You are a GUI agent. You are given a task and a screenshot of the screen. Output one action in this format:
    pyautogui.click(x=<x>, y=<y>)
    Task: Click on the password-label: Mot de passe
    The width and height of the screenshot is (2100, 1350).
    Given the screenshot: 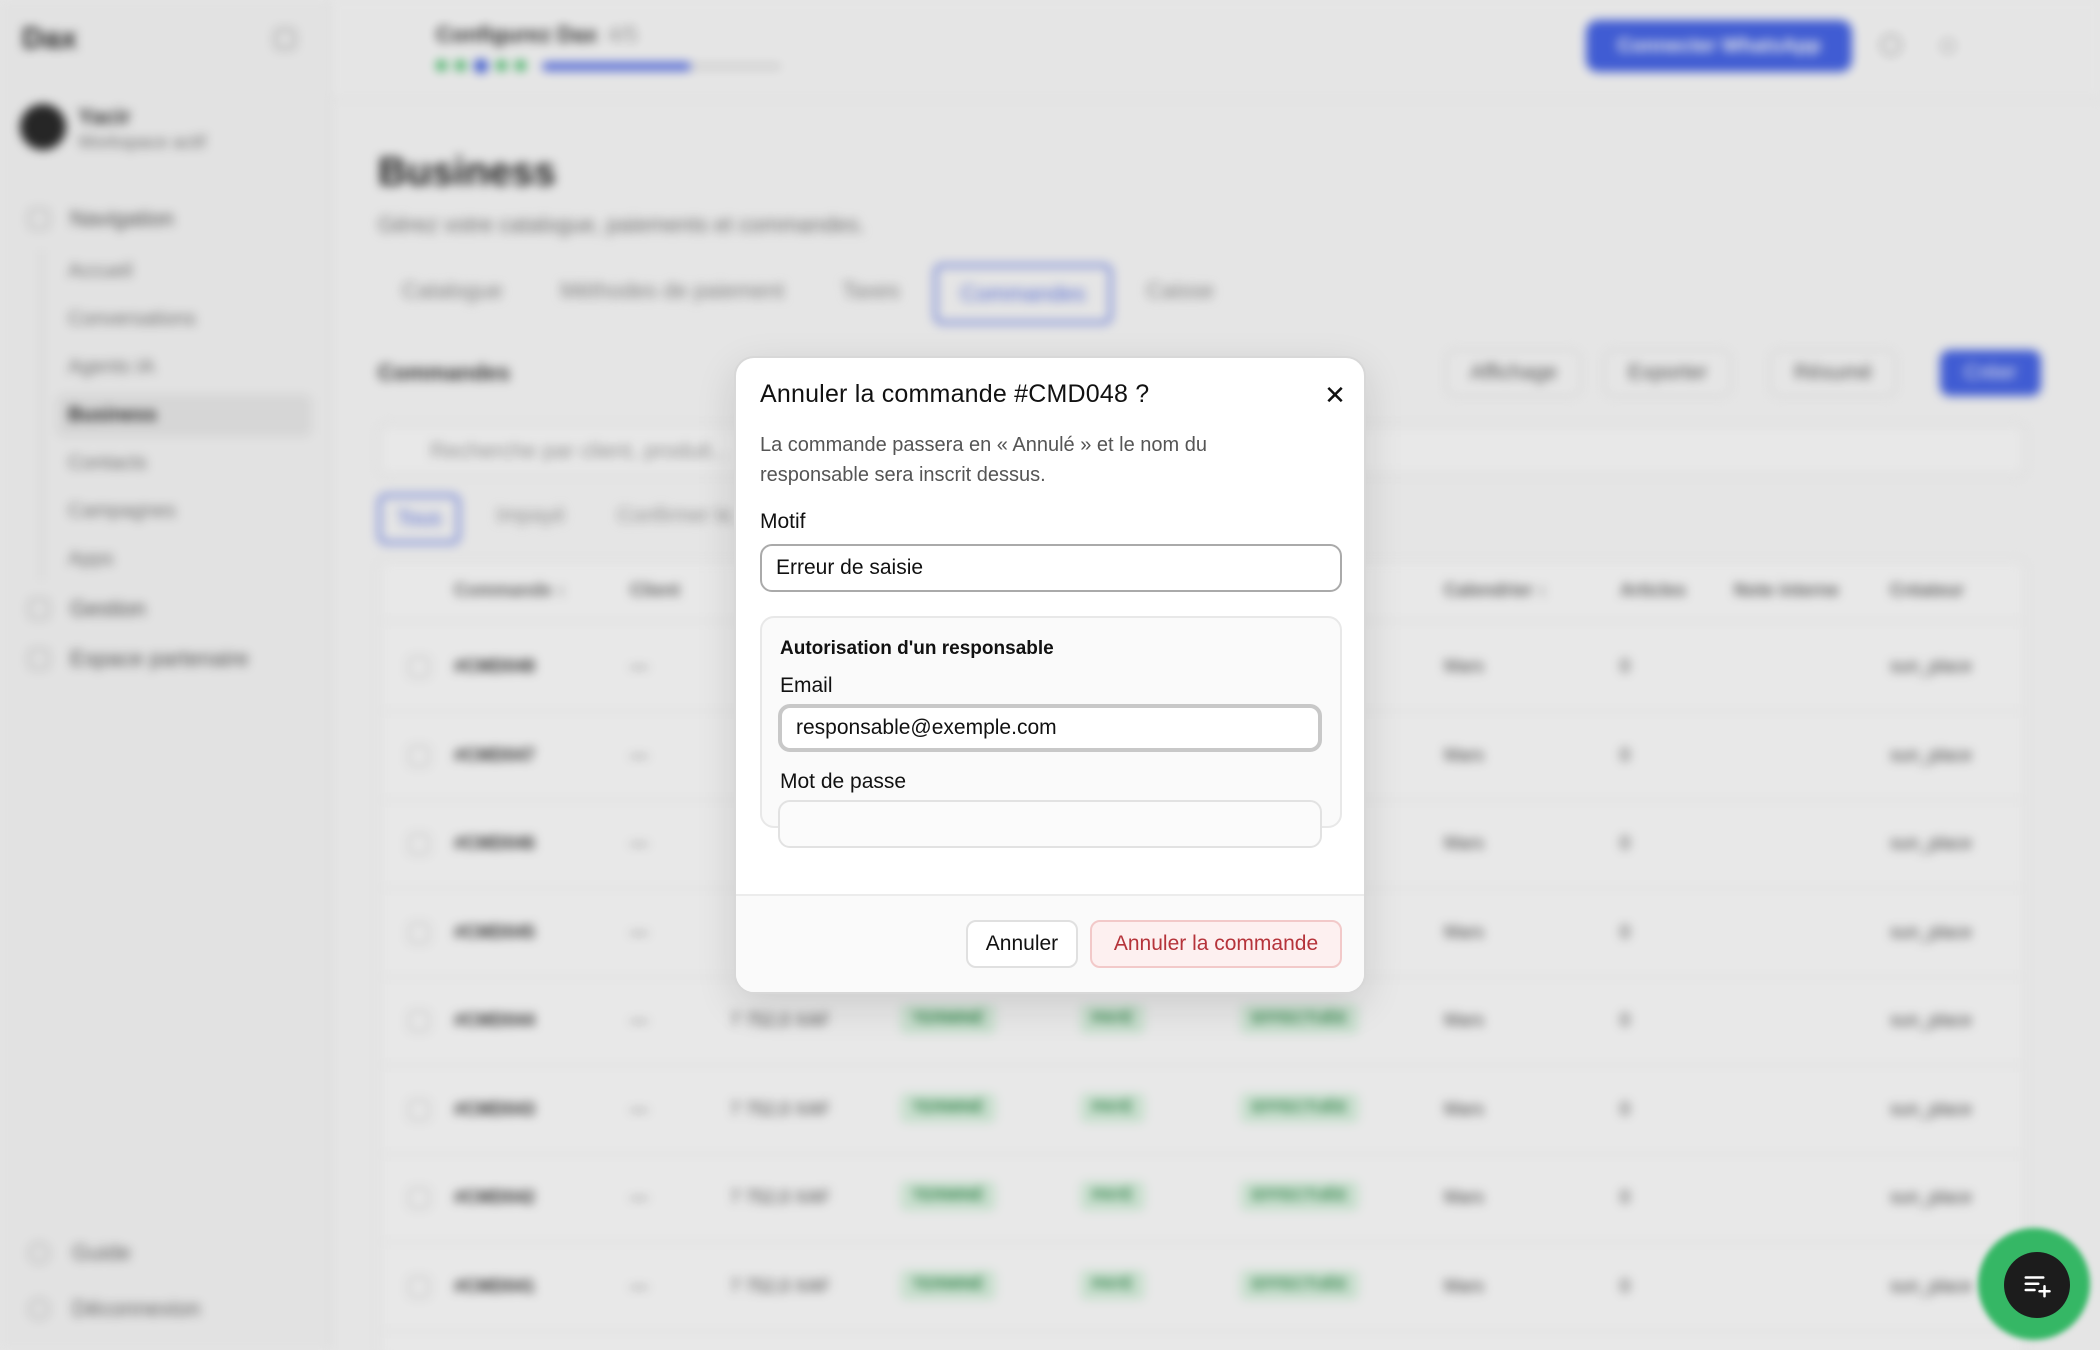 What is the action you would take?
    pyautogui.click(x=843, y=781)
    